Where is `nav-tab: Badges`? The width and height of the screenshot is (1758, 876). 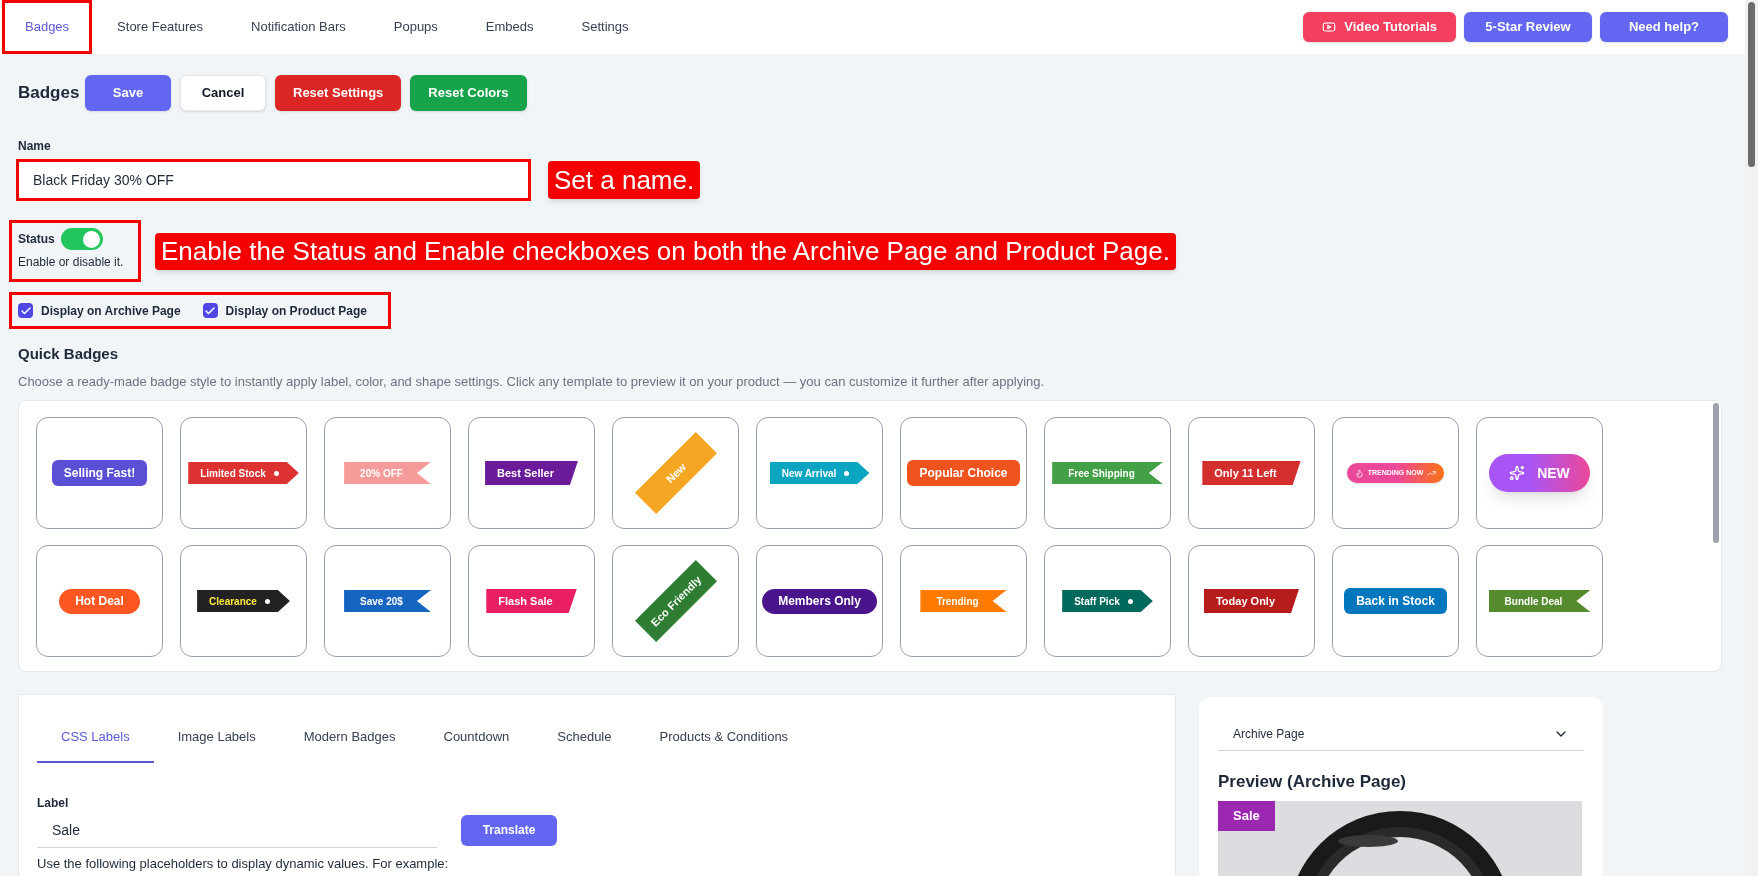
nav-tab: Badges is located at coordinates (47, 27).